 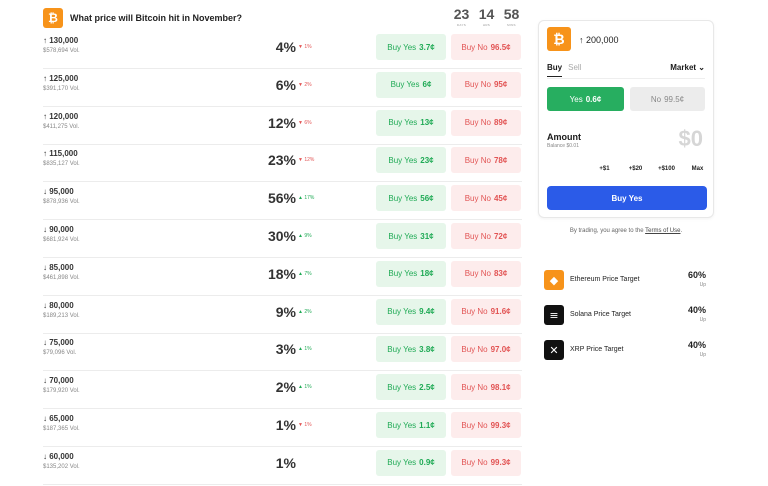 What do you see at coordinates (285, 387) in the screenshot?
I see `outcome-probability: 2%` at bounding box center [285, 387].